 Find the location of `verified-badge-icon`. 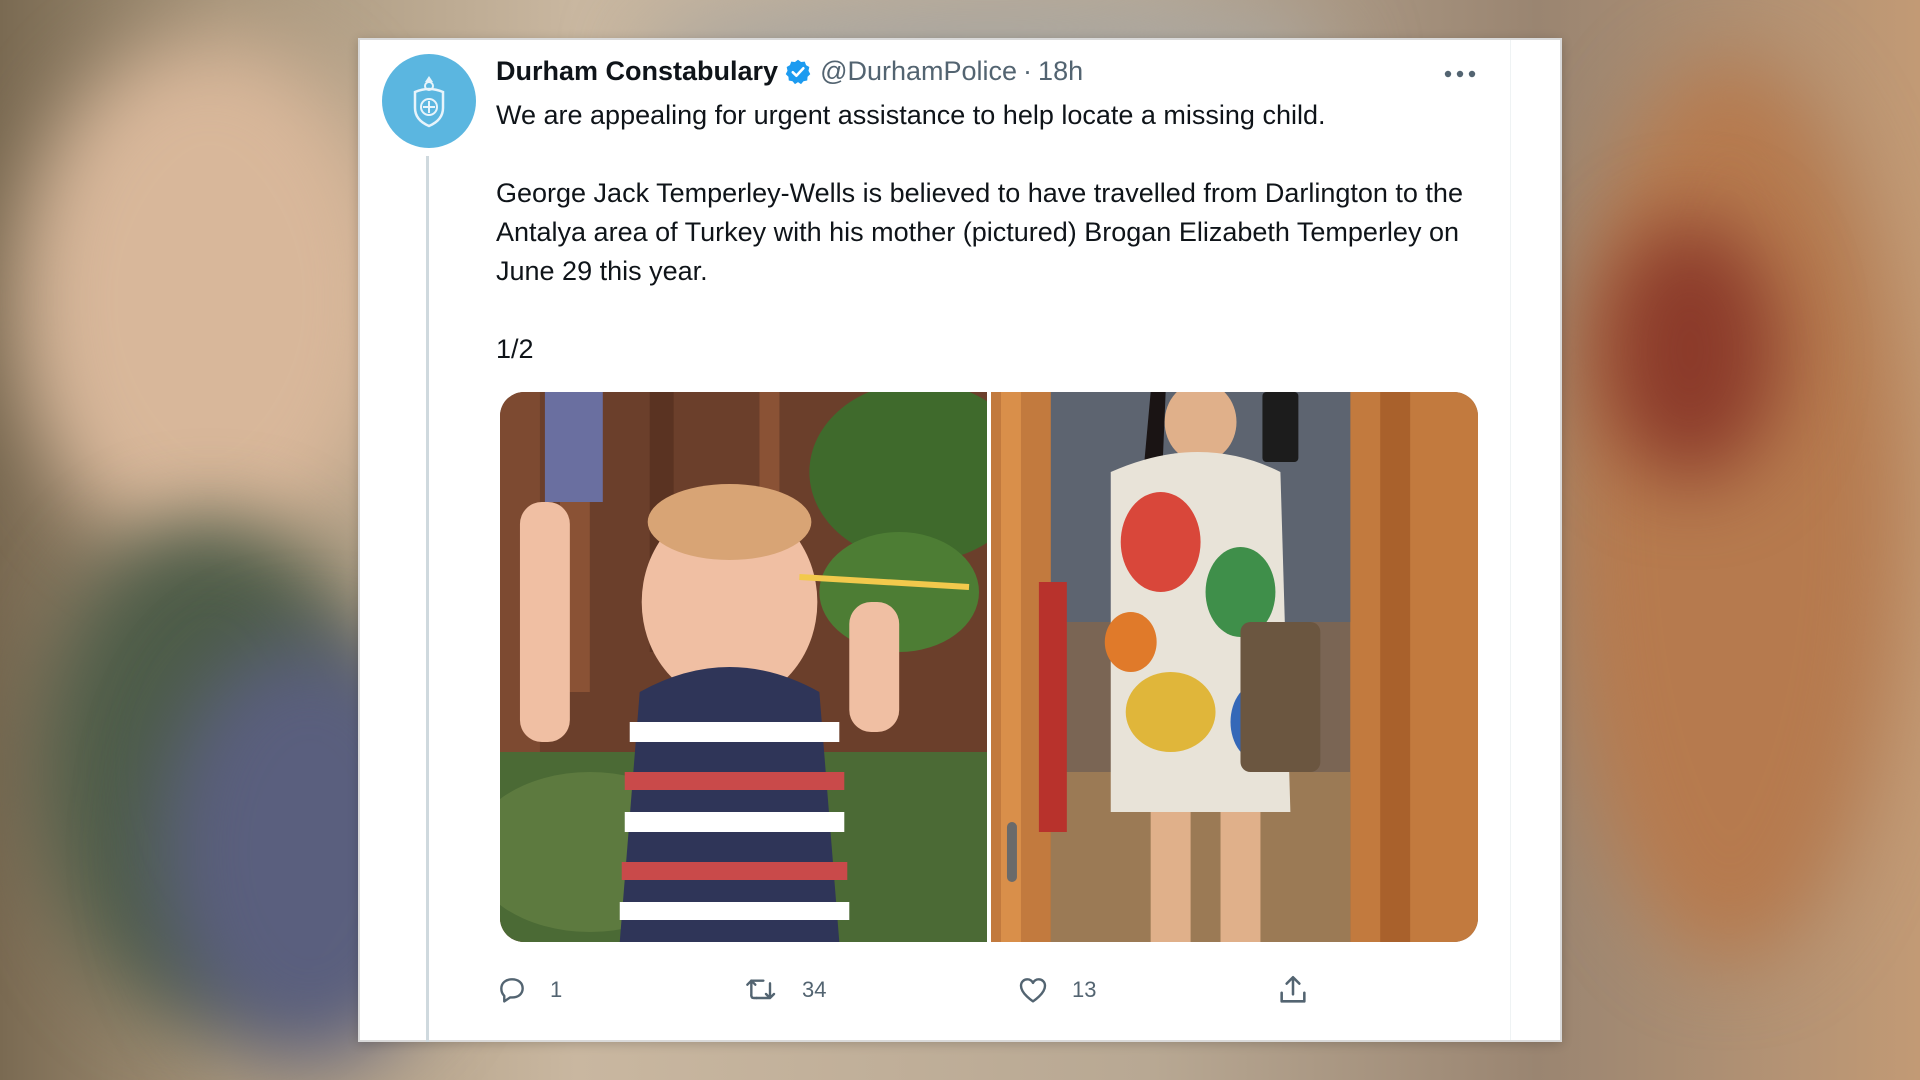

verified-badge-icon is located at coordinates (798, 72).